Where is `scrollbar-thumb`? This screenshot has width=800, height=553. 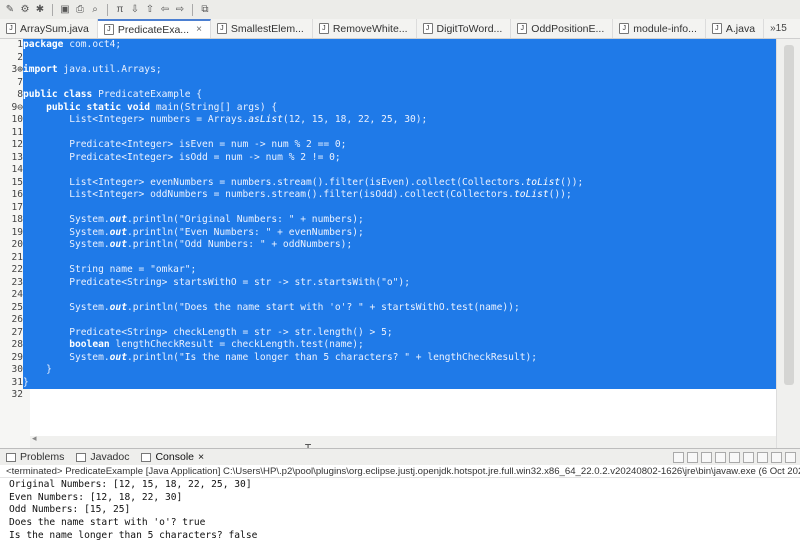 scrollbar-thumb is located at coordinates (789, 215).